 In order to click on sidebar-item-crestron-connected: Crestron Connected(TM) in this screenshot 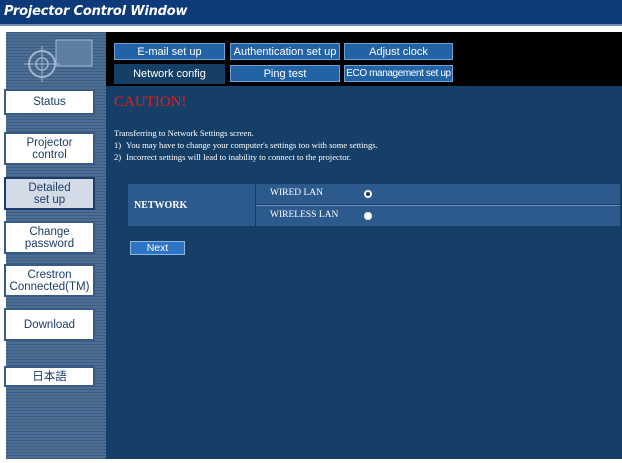, I will do `click(49, 280)`.